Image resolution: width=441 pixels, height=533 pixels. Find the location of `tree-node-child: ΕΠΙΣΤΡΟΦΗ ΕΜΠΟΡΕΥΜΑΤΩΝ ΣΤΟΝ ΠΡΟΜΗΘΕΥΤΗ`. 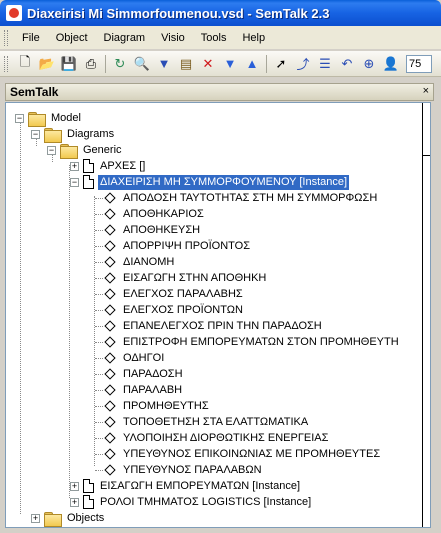

tree-node-child: ΕΠΙΣΤΡΟΦΗ ΕΜΠΟΡΕΥΜΑΤΩΝ ΣΤΟΝ ΠΡΟΜΗΘΕΥΤΗ is located at coordinates (252, 342).